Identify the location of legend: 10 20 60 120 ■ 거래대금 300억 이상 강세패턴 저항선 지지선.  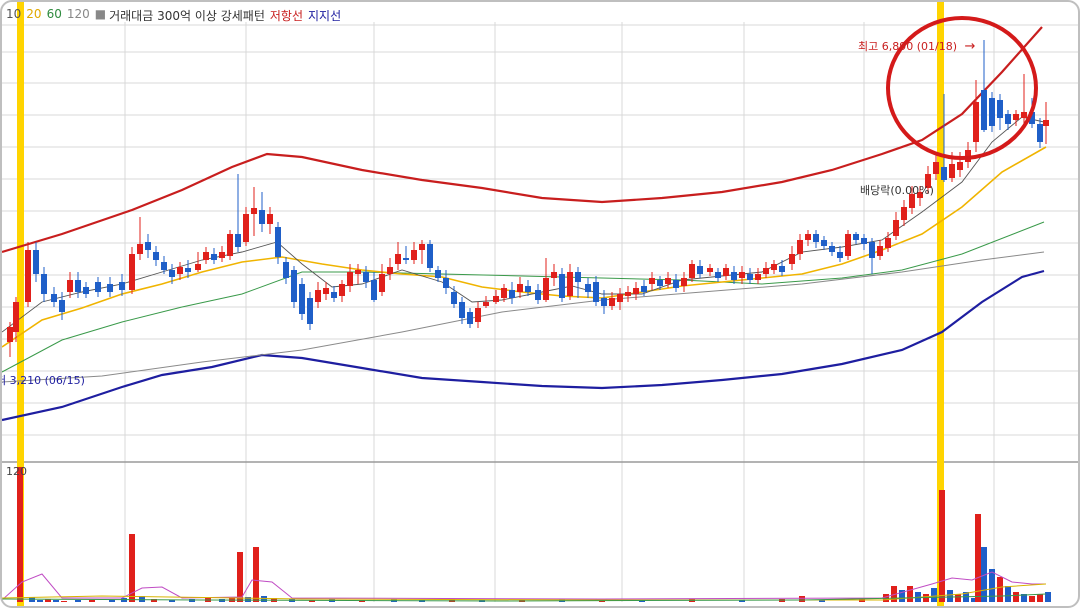
(176, 15).